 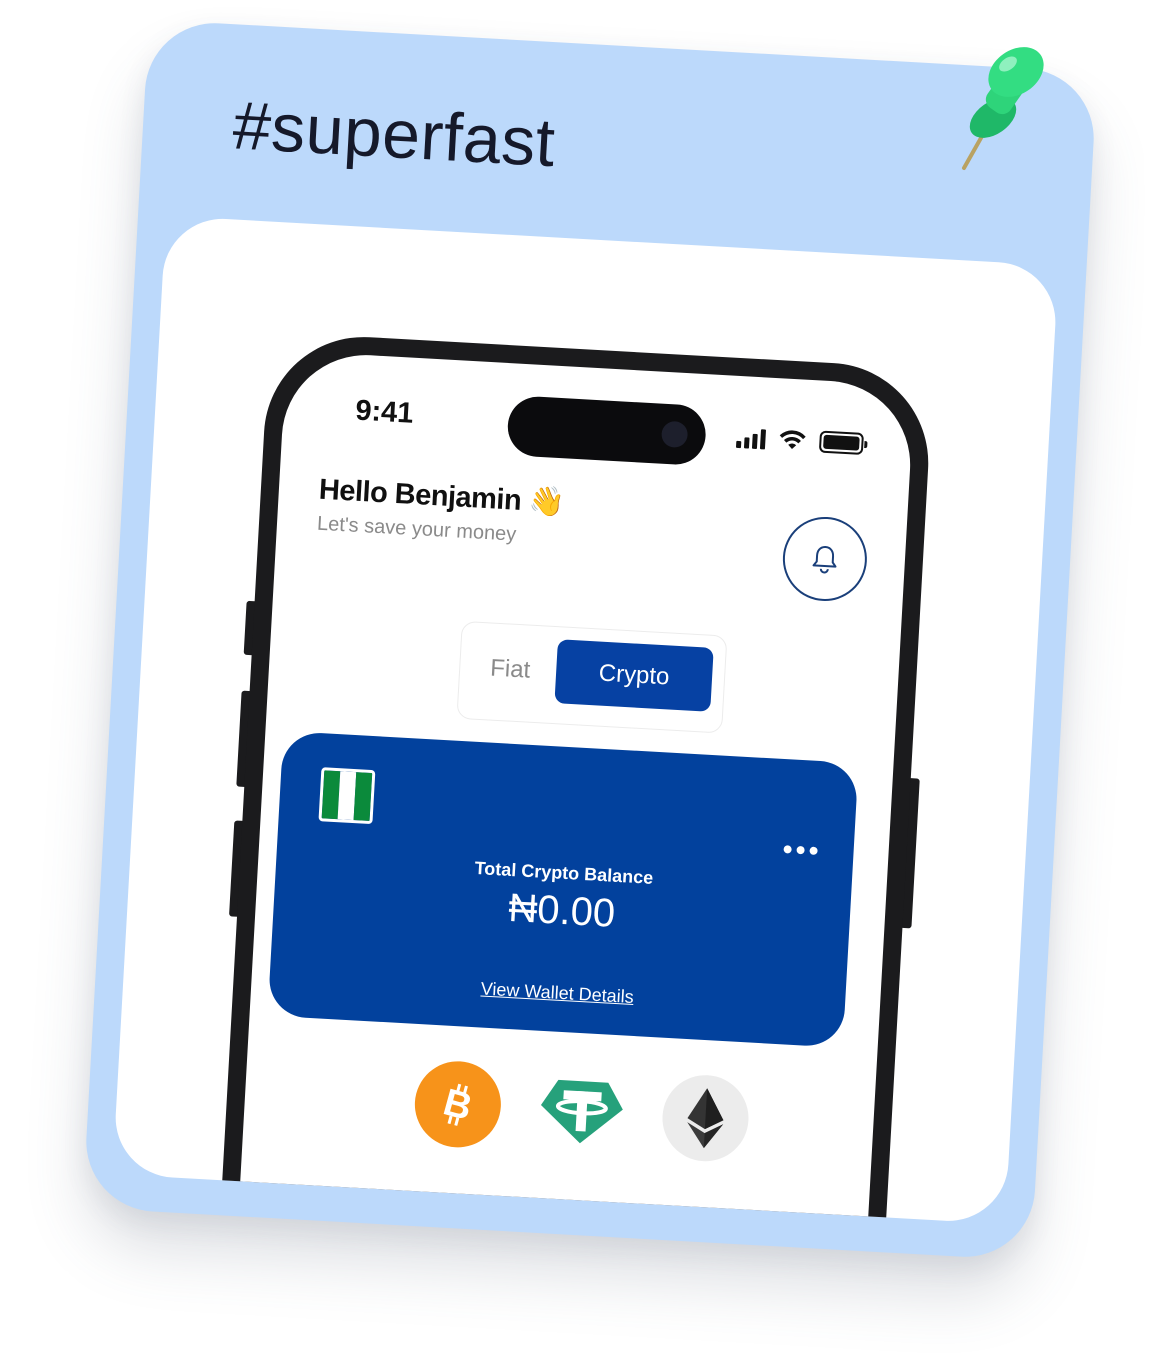 I want to click on coin-list: B, so click(x=581, y=1111).